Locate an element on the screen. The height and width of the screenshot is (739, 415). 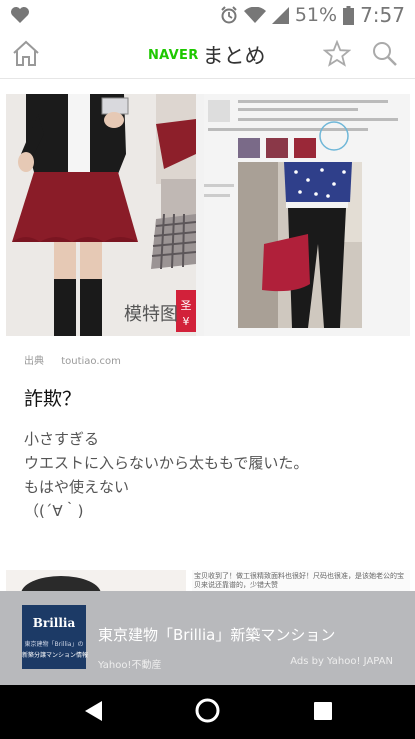
ad-headline: 東京建物「Brillia」新築マンション is located at coordinates (216, 634).